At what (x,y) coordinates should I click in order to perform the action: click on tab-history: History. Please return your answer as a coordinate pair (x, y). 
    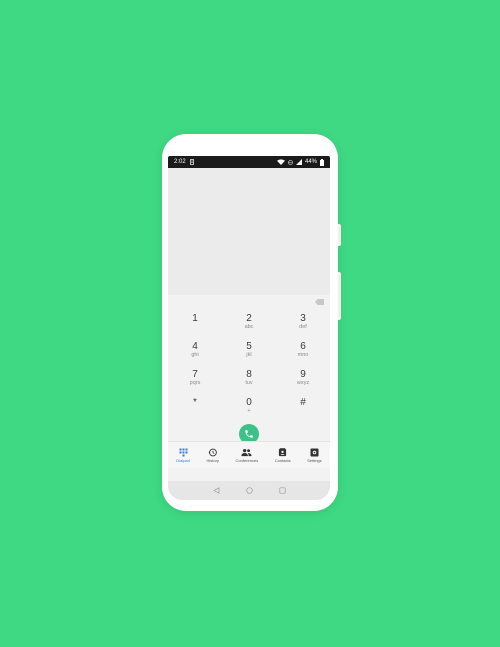
    Looking at the image, I should click on (212, 455).